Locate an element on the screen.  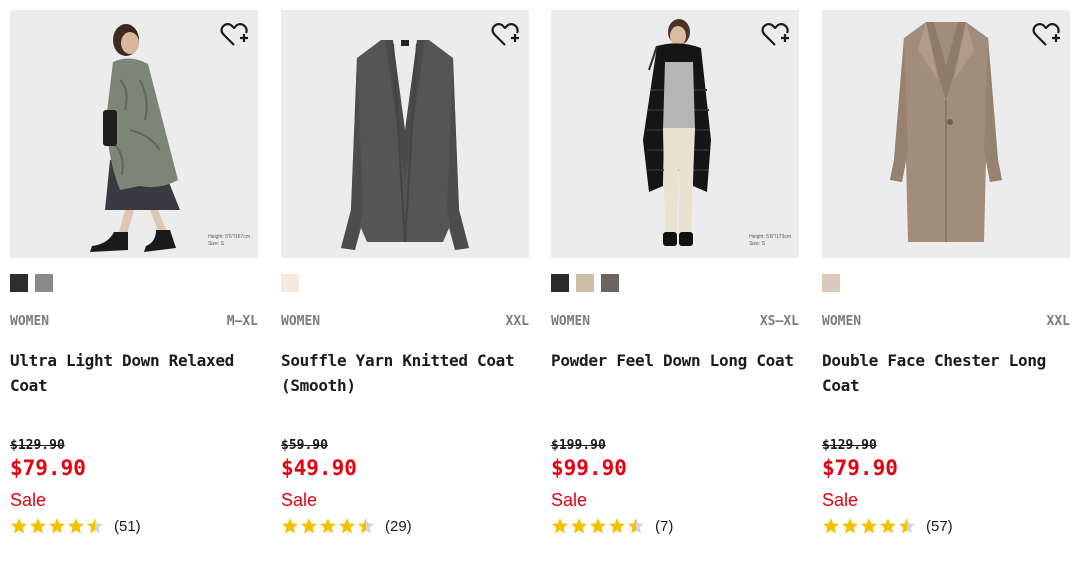
rating: (29) is located at coordinates (346, 526).